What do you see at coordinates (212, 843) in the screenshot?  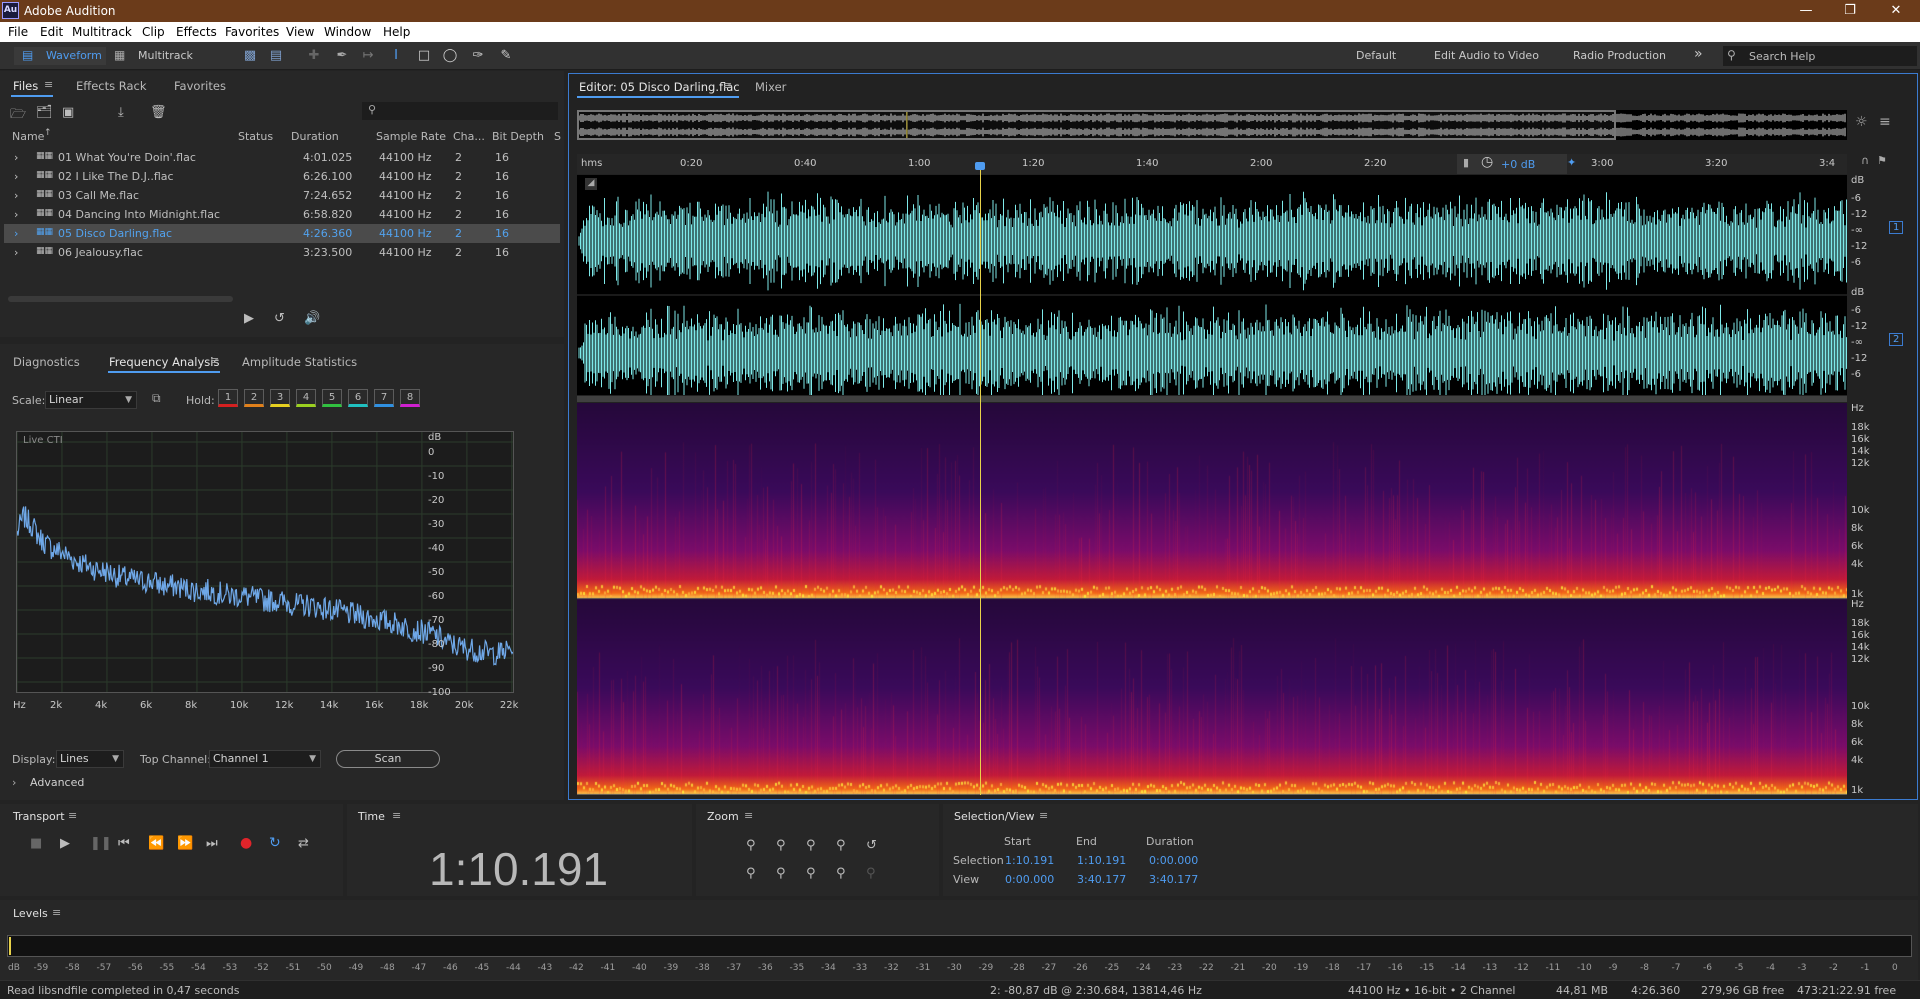 I see `skip-to-end-icon: ⏭` at bounding box center [212, 843].